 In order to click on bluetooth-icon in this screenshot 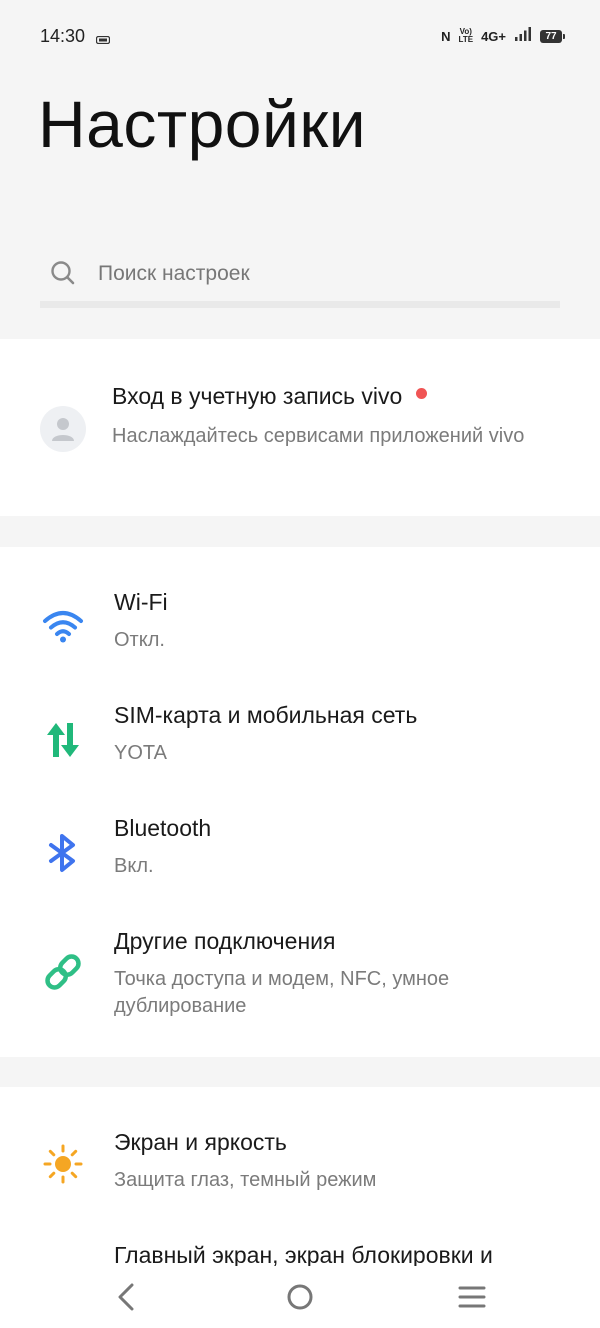, I will do `click(63, 853)`.